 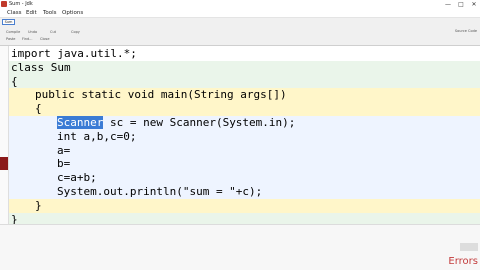 I want to click on code-text: sc = new Scanner(System.in);, so click(x=199, y=122).